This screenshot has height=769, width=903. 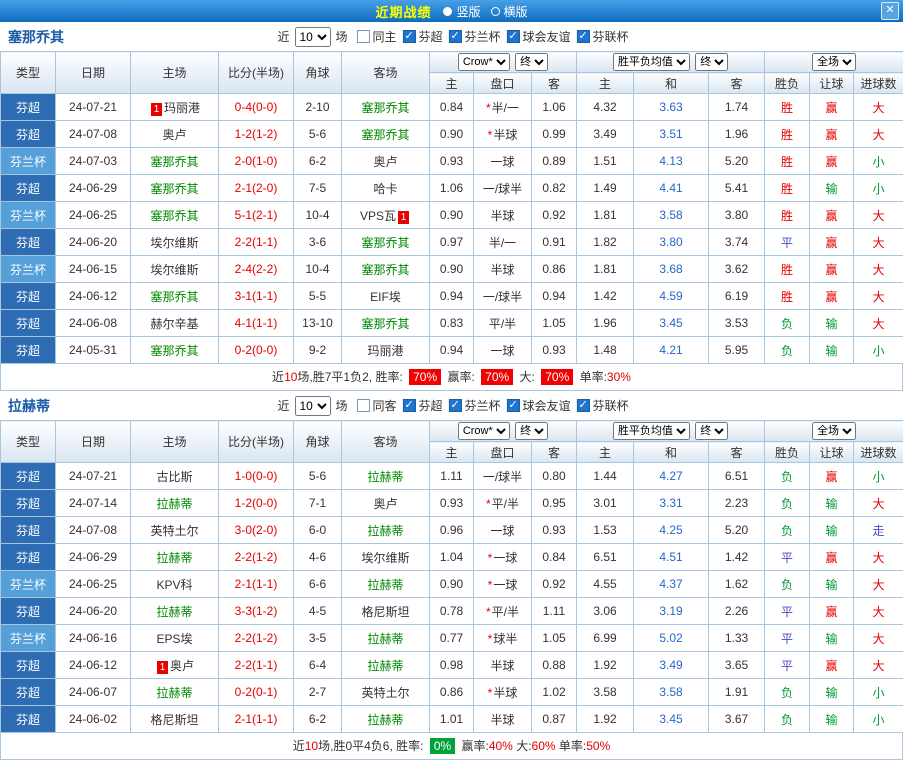 What do you see at coordinates (385, 215) in the screenshot?
I see `team-name: VPS瓦 1` at bounding box center [385, 215].